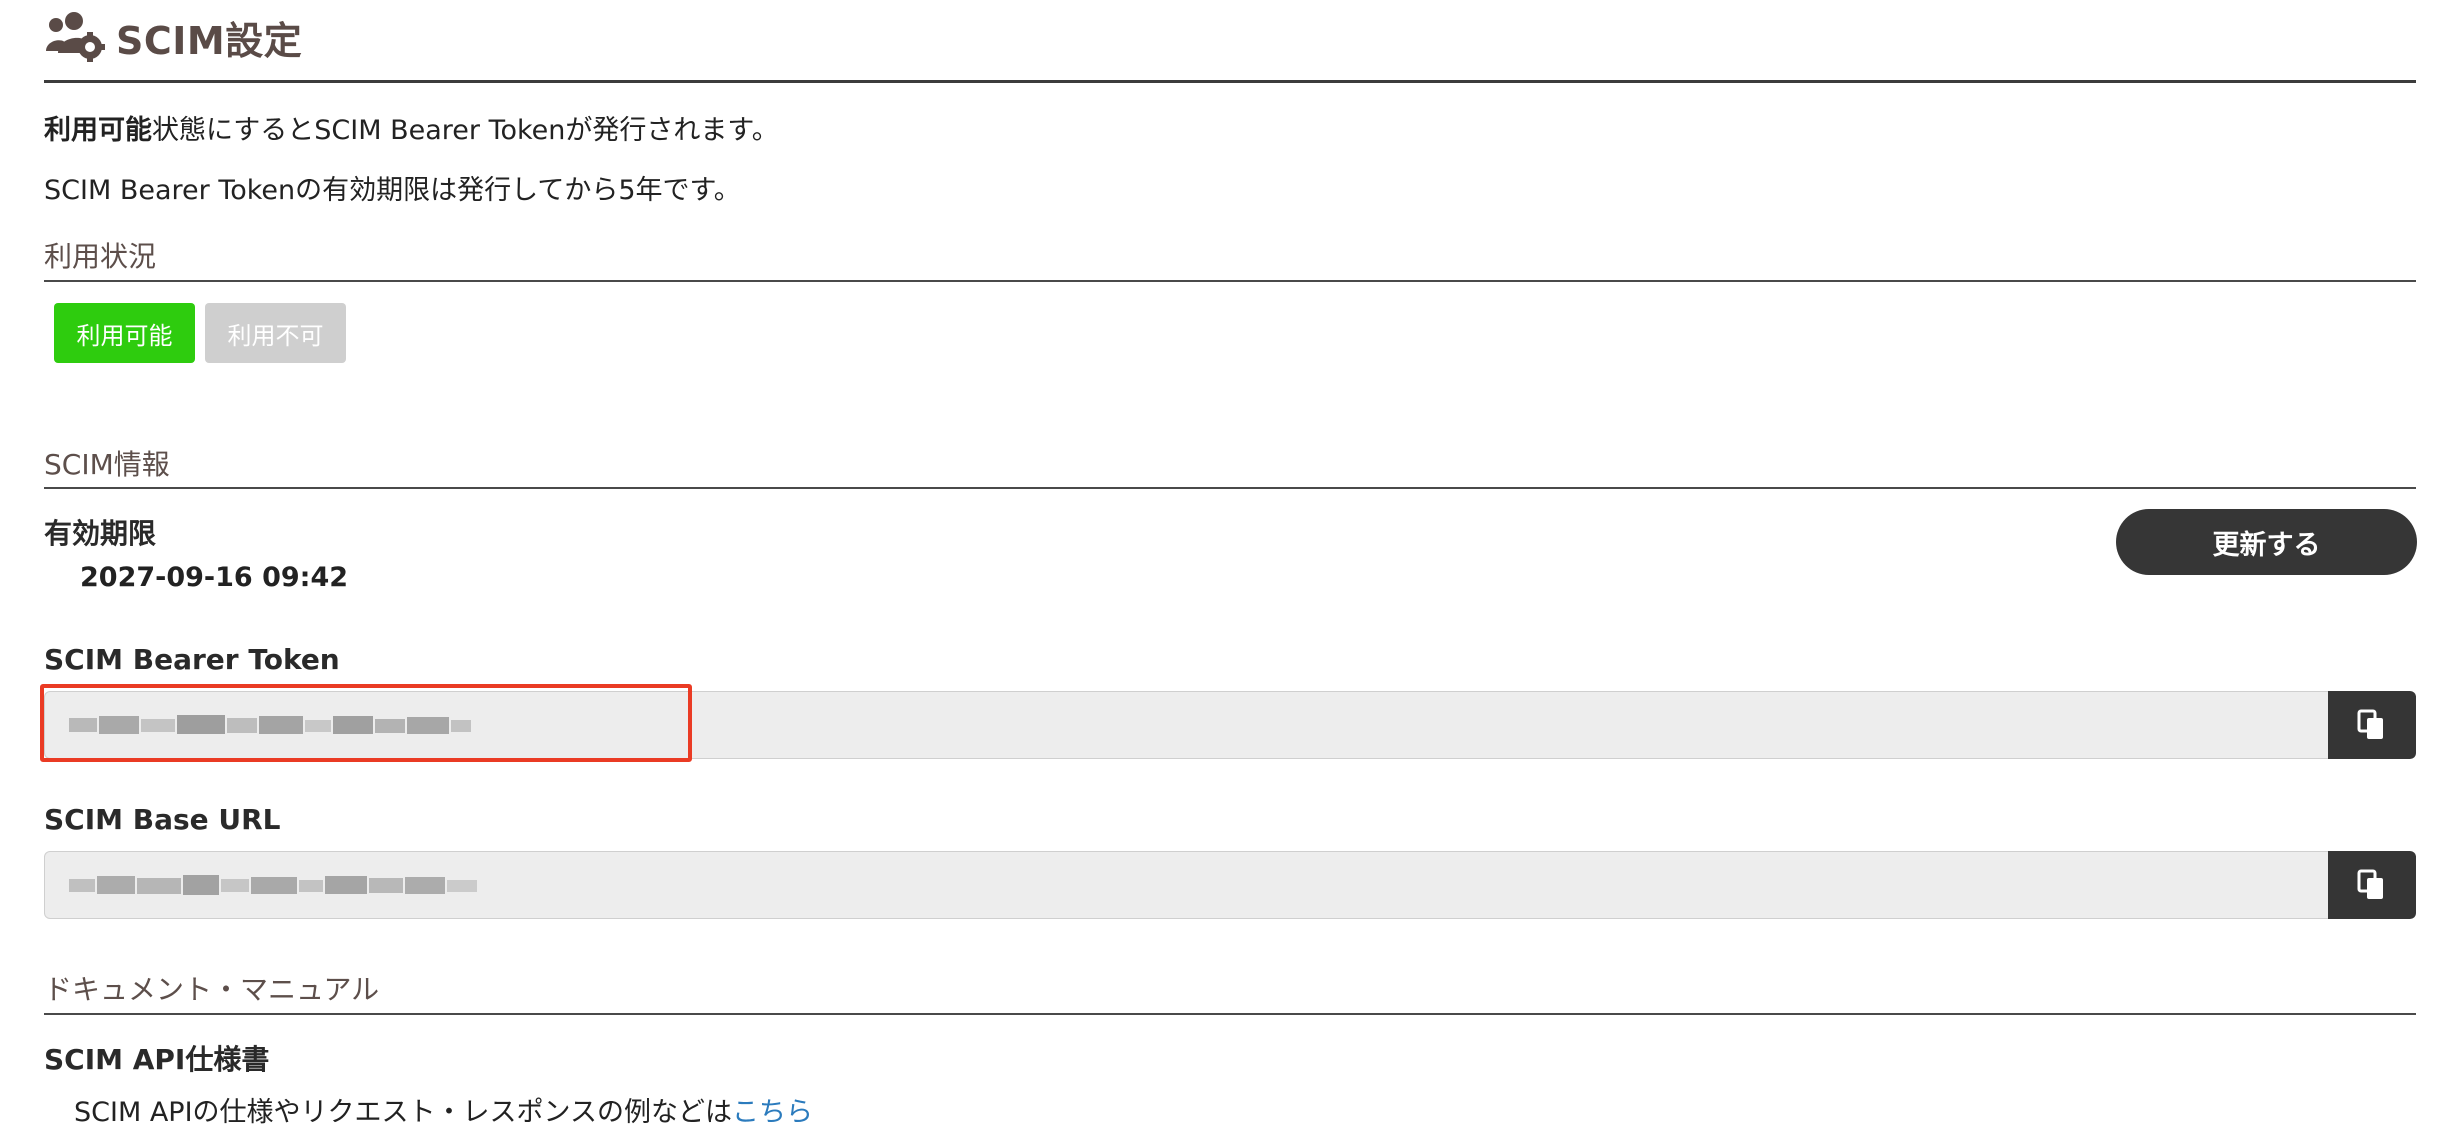 The image size is (2452, 1136). Describe the element at coordinates (107, 464) in the screenshot. I see `scim-info-heading: SCIM情報` at that location.